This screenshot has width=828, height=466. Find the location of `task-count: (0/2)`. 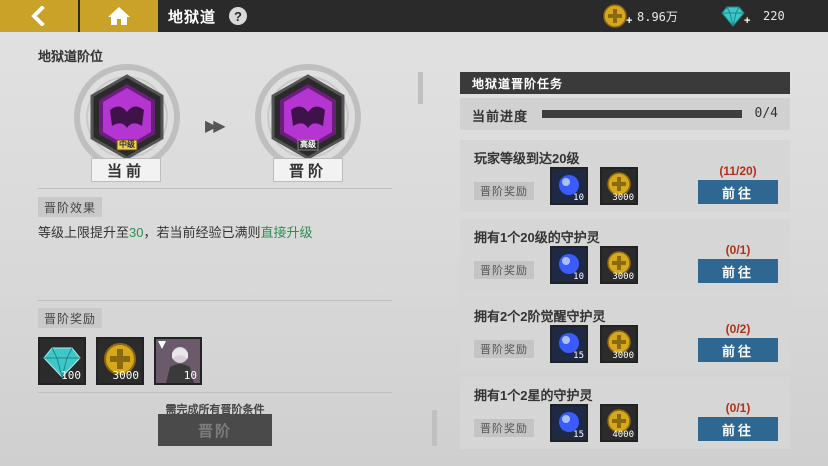

task-count: (0/2) is located at coordinates (738, 329).